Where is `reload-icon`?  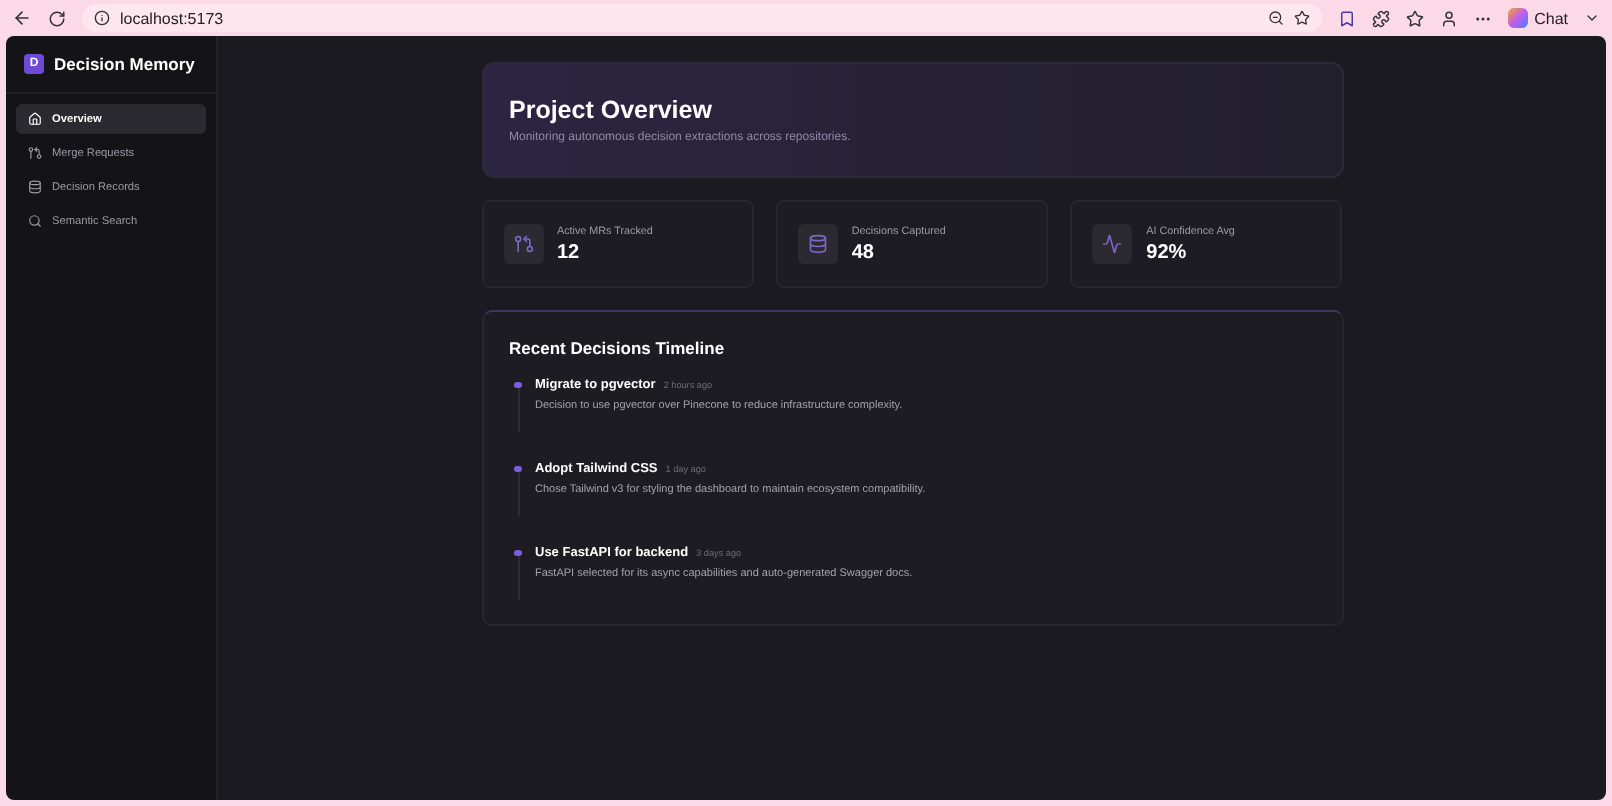
reload-icon is located at coordinates (57, 18).